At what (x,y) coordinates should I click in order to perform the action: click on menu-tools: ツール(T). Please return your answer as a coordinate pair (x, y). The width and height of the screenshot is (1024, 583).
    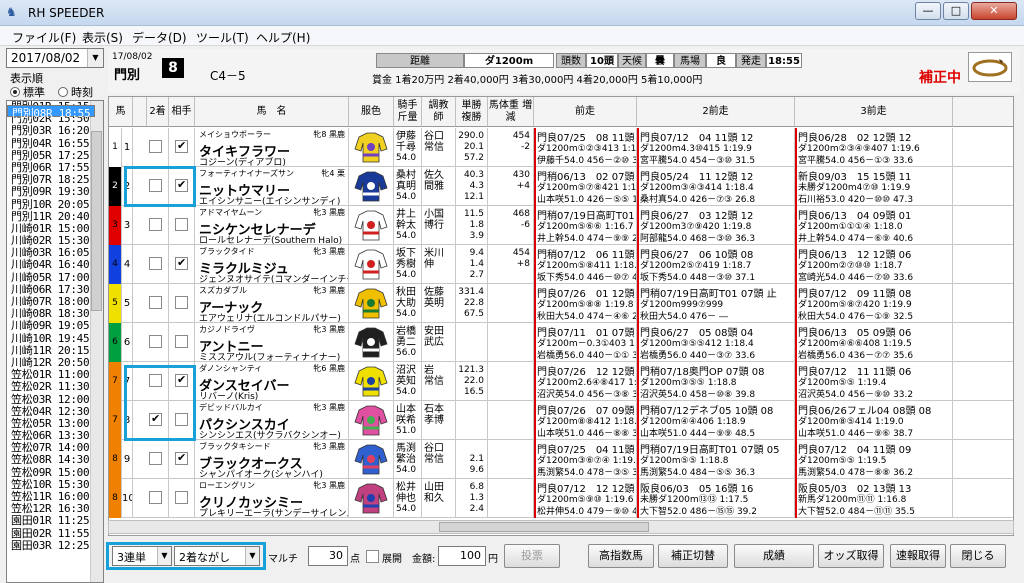
    Looking at the image, I should click on (222, 37).